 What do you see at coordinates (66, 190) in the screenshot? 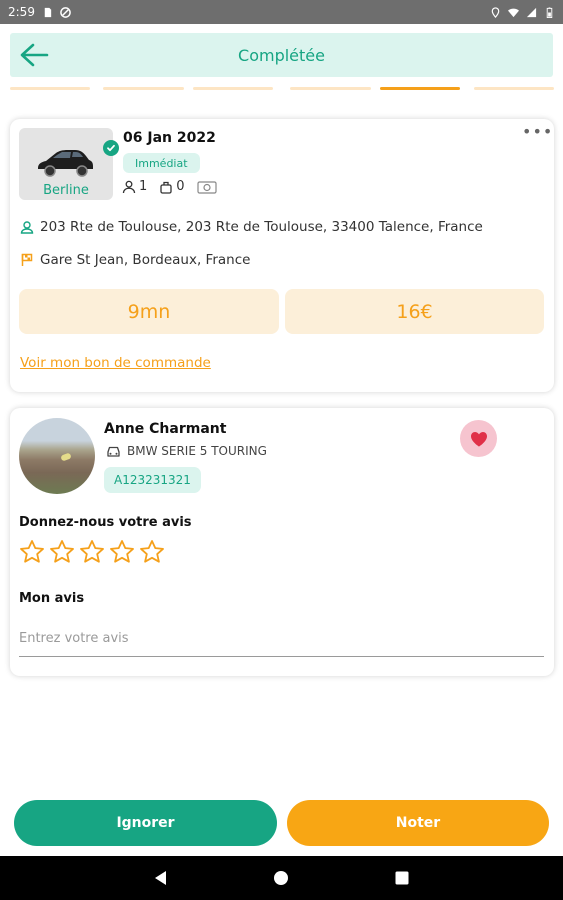
I see `vehicle-type: Berline` at bounding box center [66, 190].